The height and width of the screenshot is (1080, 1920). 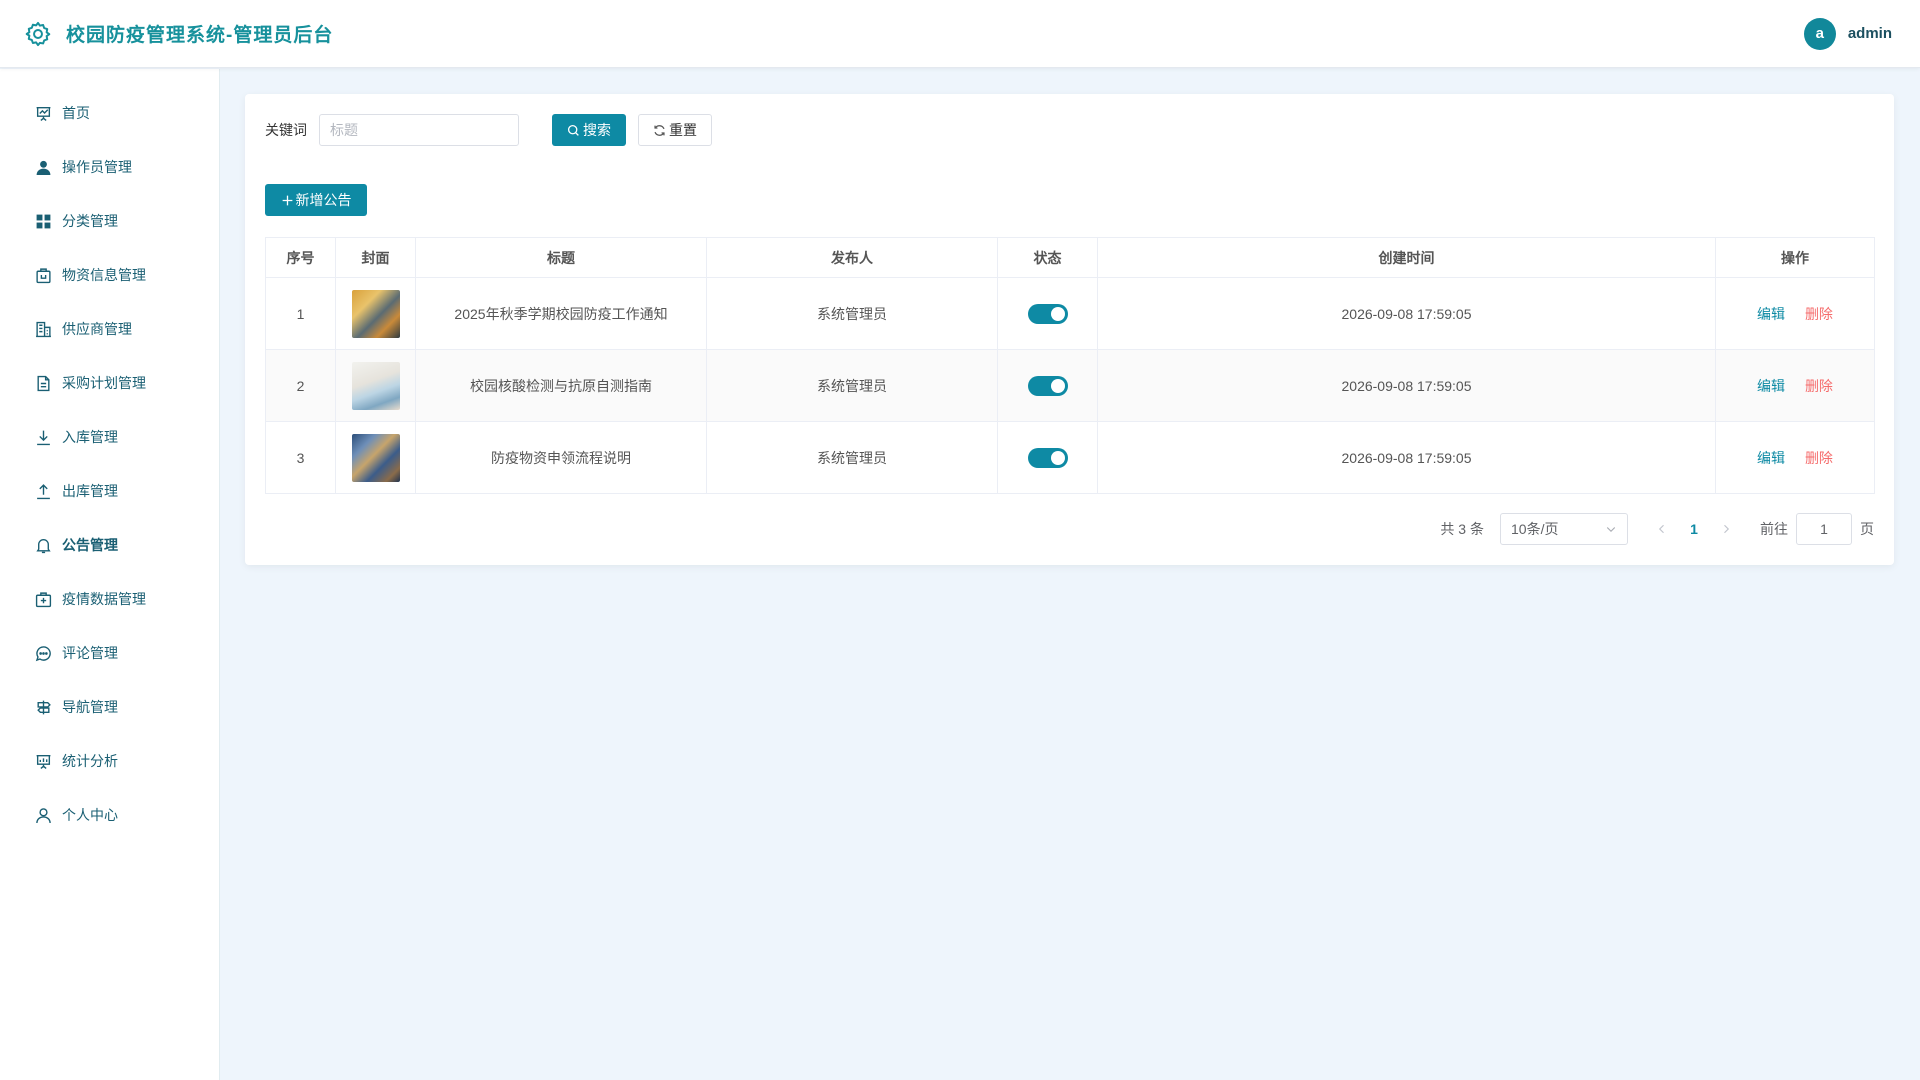 What do you see at coordinates (1564, 529) in the screenshot?
I see `page-size-select: 10条/页` at bounding box center [1564, 529].